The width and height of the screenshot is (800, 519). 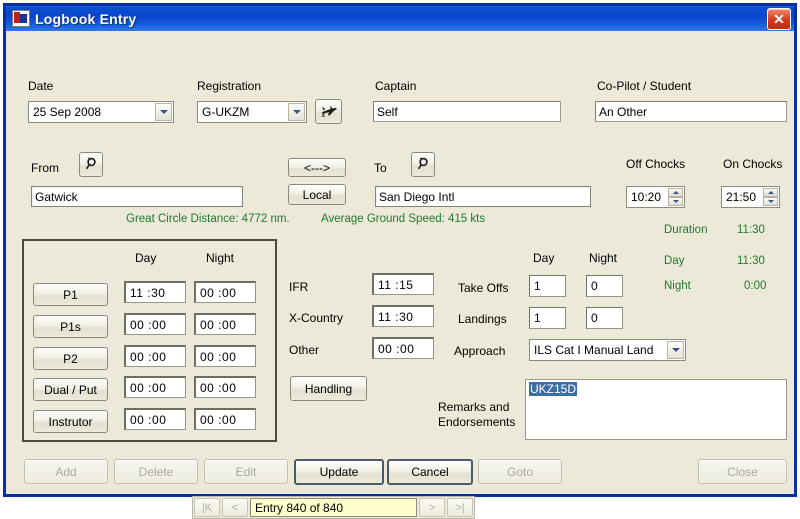 I want to click on from-input: Gatwick, so click(x=137, y=196).